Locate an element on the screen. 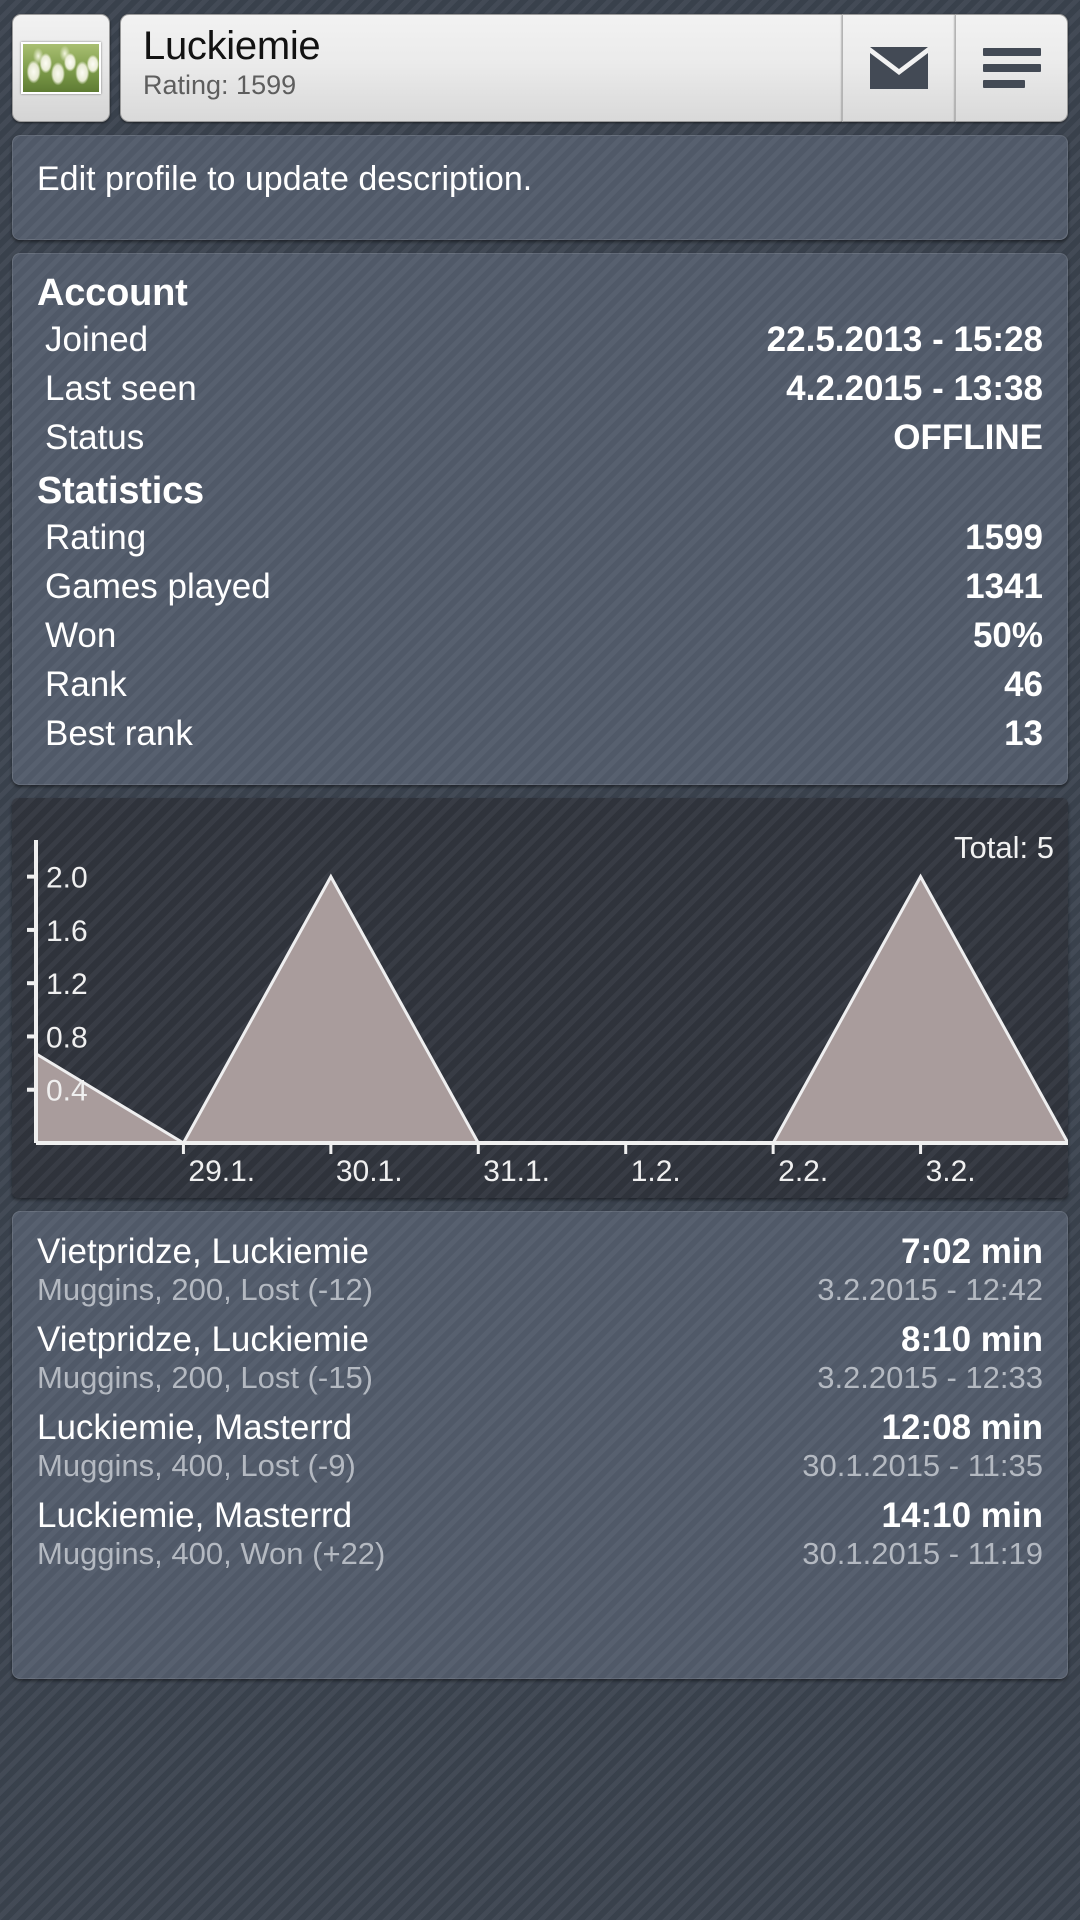 This screenshot has height=1920, width=1080. game-date: 3.2.2015 - 12:33 is located at coordinates (930, 1377).